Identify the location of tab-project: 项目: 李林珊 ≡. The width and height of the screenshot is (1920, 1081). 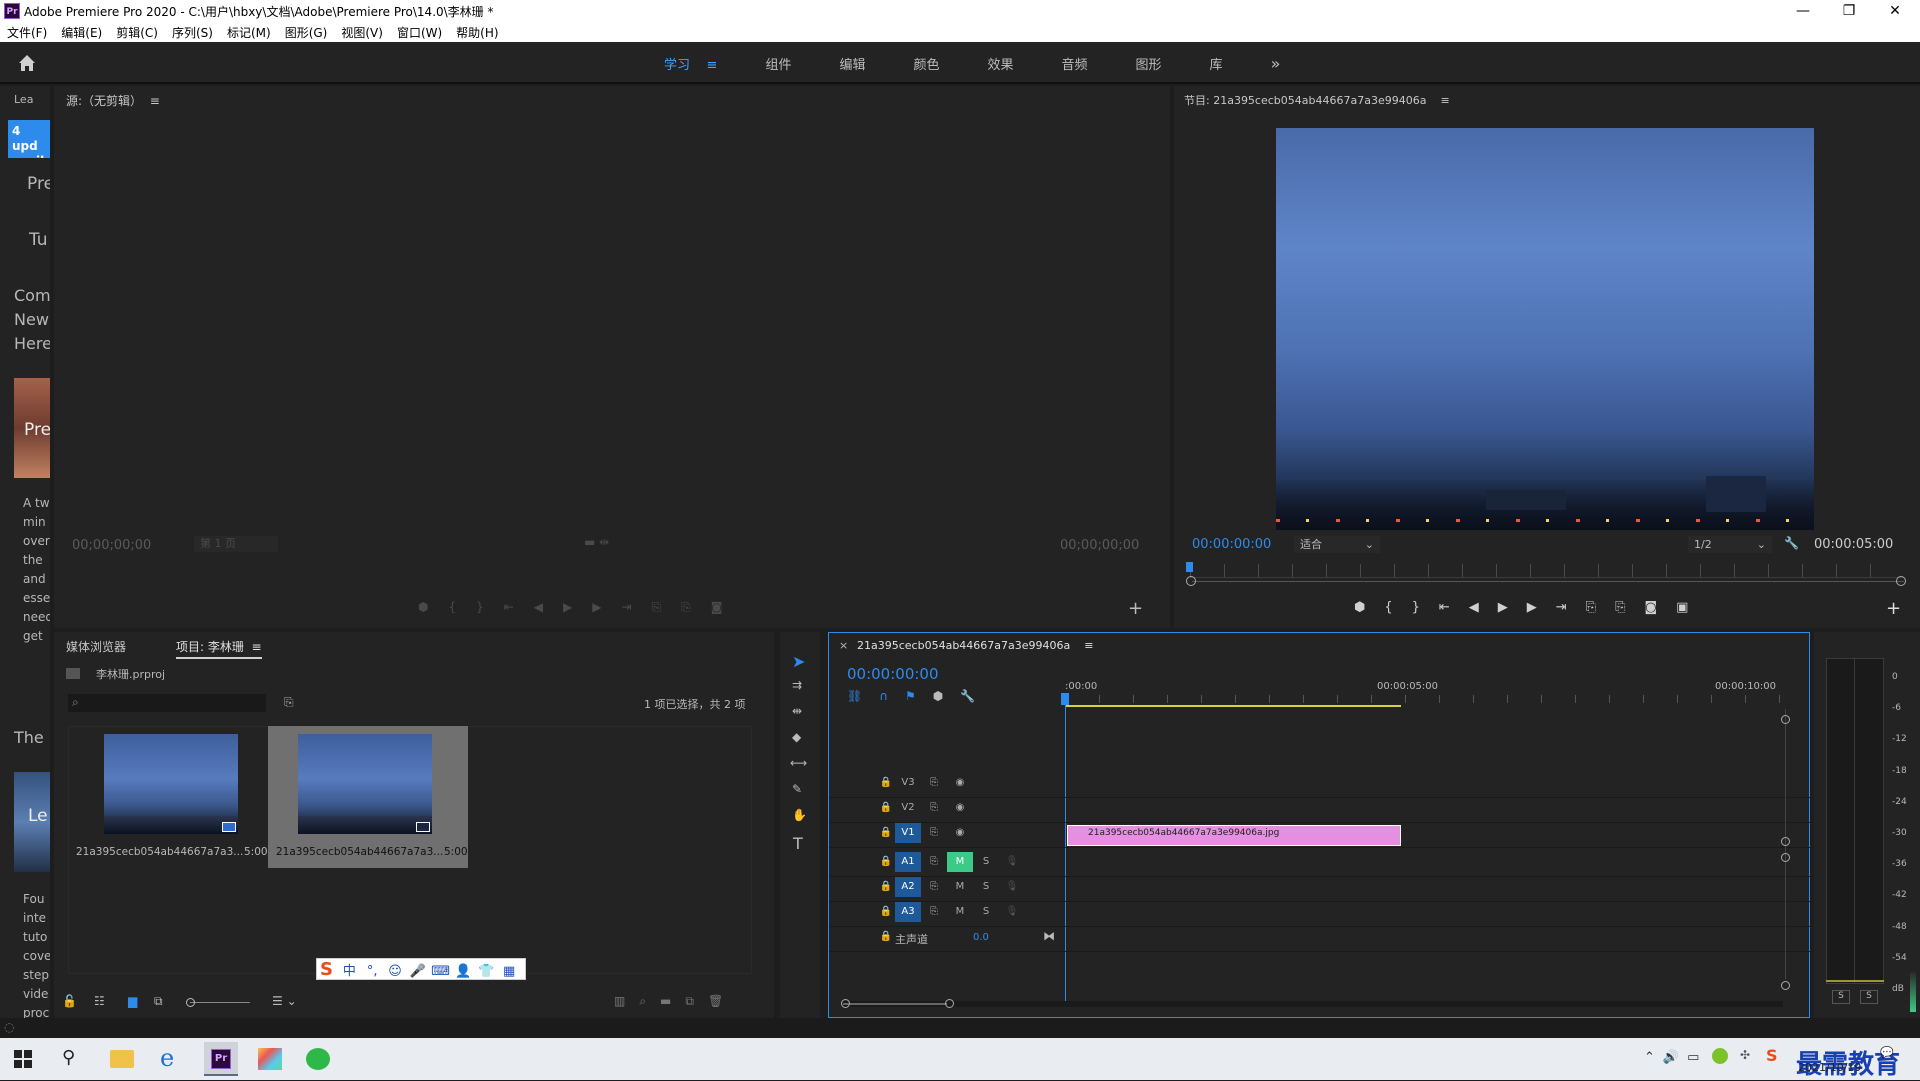
(219, 648).